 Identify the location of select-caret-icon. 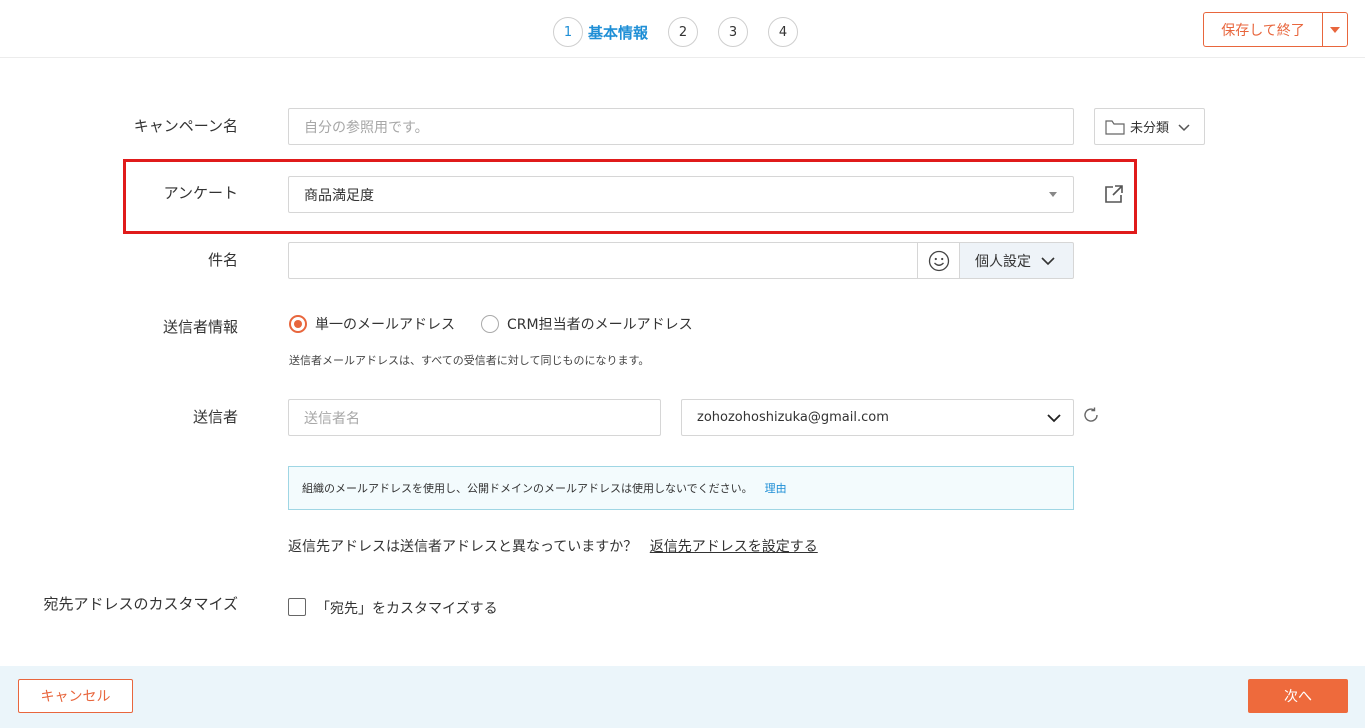
(1053, 194).